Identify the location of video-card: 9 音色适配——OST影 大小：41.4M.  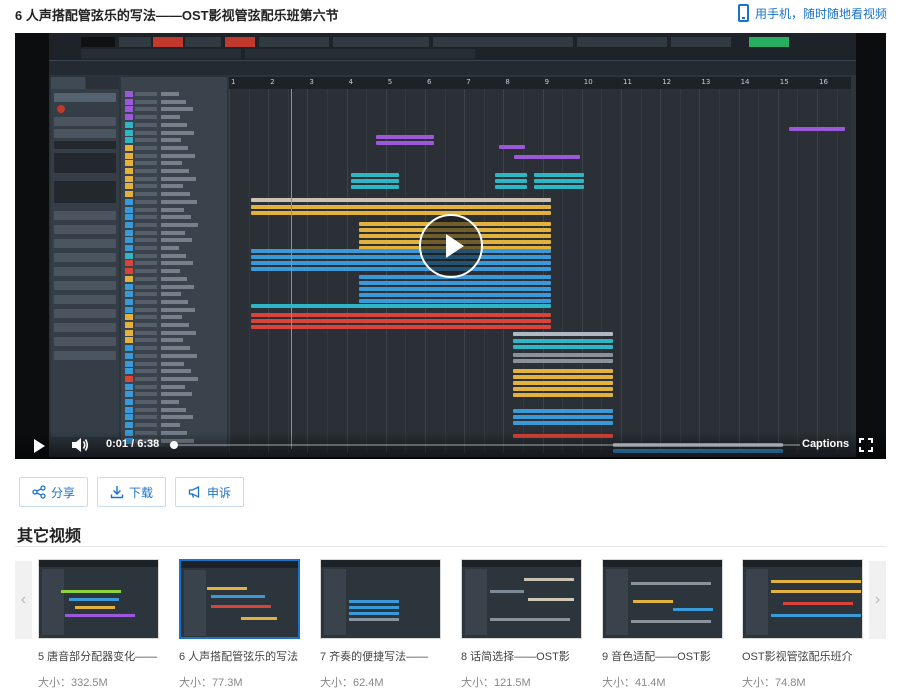
(662, 624).